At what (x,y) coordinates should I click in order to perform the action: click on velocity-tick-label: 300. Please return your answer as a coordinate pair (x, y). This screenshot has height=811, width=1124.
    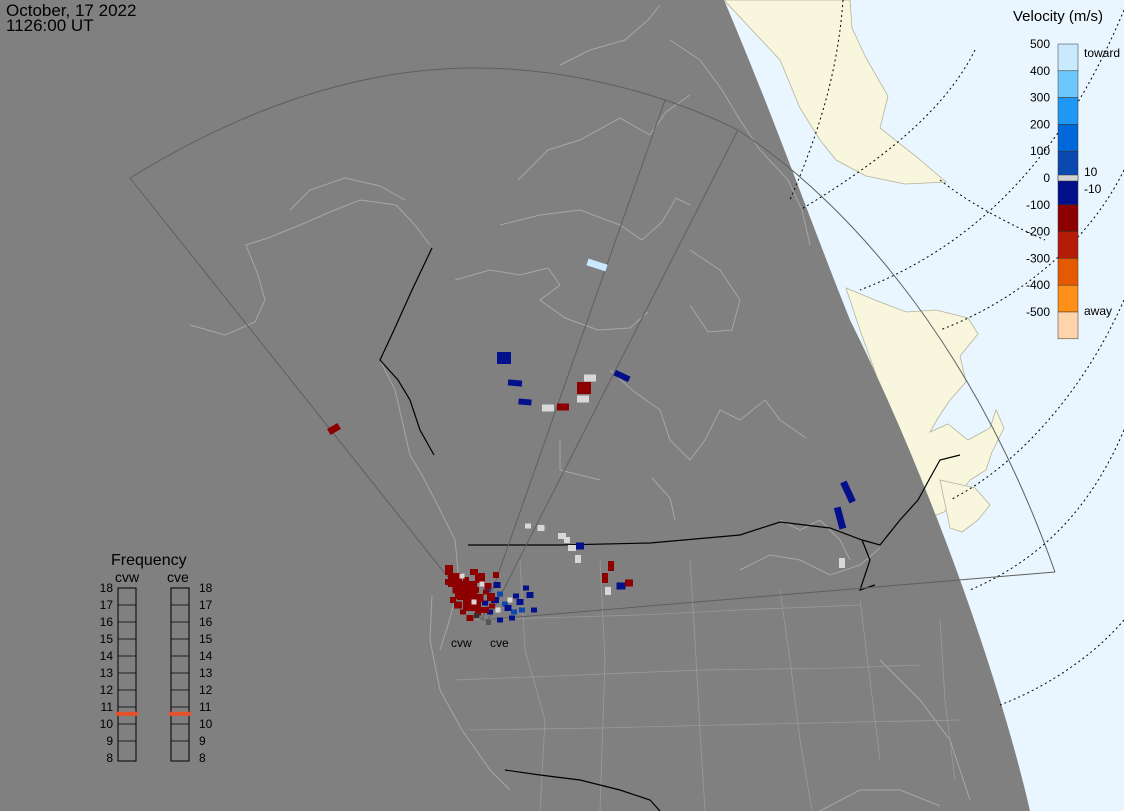
    Looking at the image, I should click on (1040, 98).